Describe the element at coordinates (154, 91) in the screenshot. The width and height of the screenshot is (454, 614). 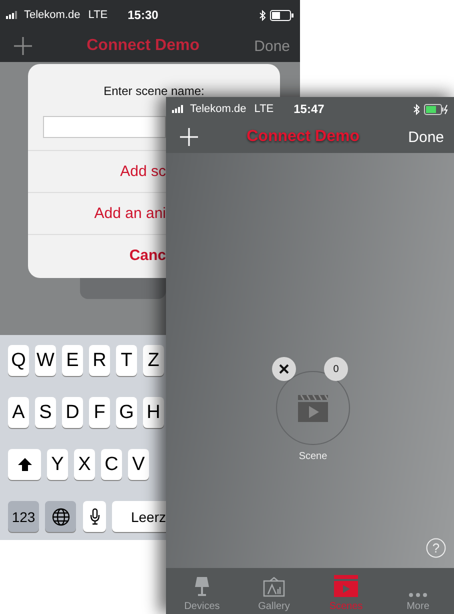
I see `dialog-title: Enter scene name:` at that location.